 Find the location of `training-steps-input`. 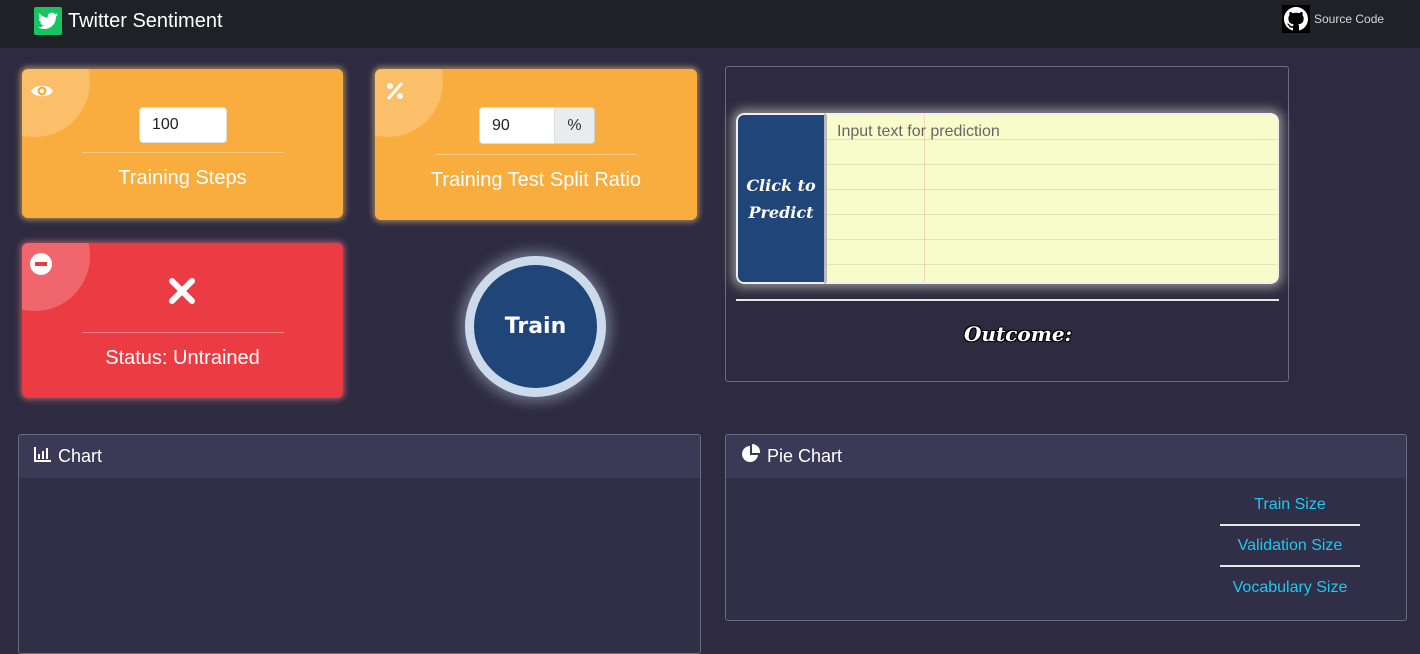

training-steps-input is located at coordinates (183, 125).